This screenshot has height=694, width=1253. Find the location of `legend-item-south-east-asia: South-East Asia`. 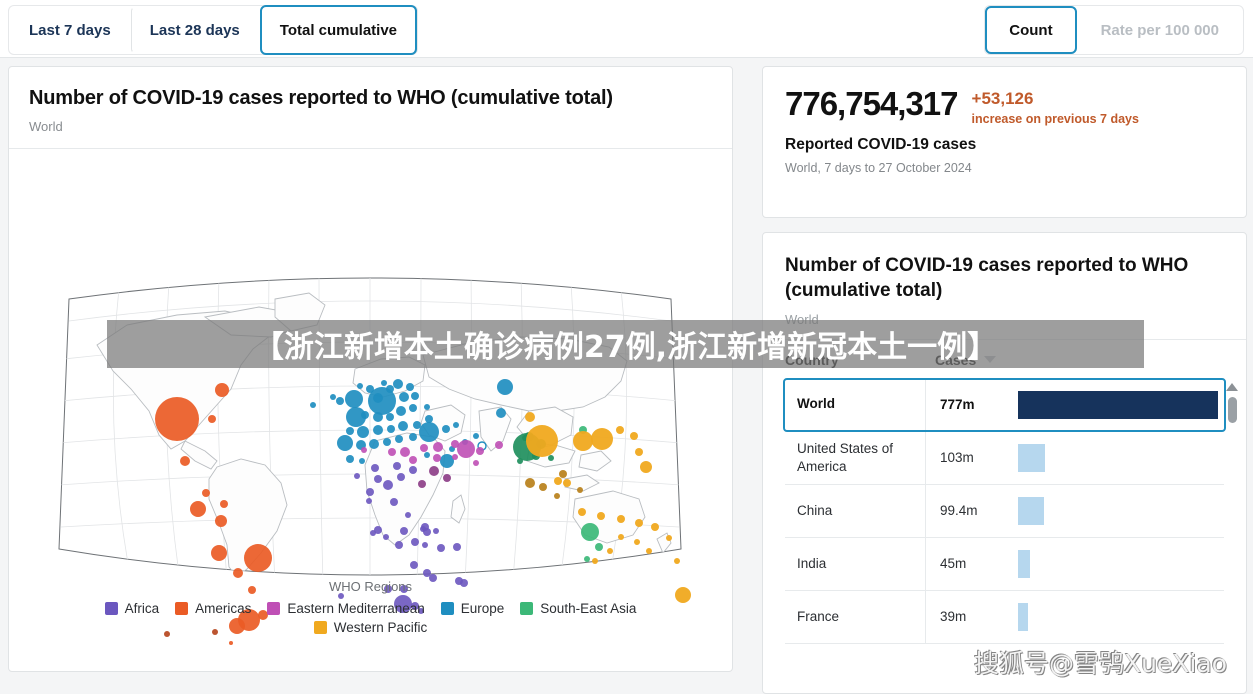

legend-item-south-east-asia: South-East Asia is located at coordinates (578, 608).